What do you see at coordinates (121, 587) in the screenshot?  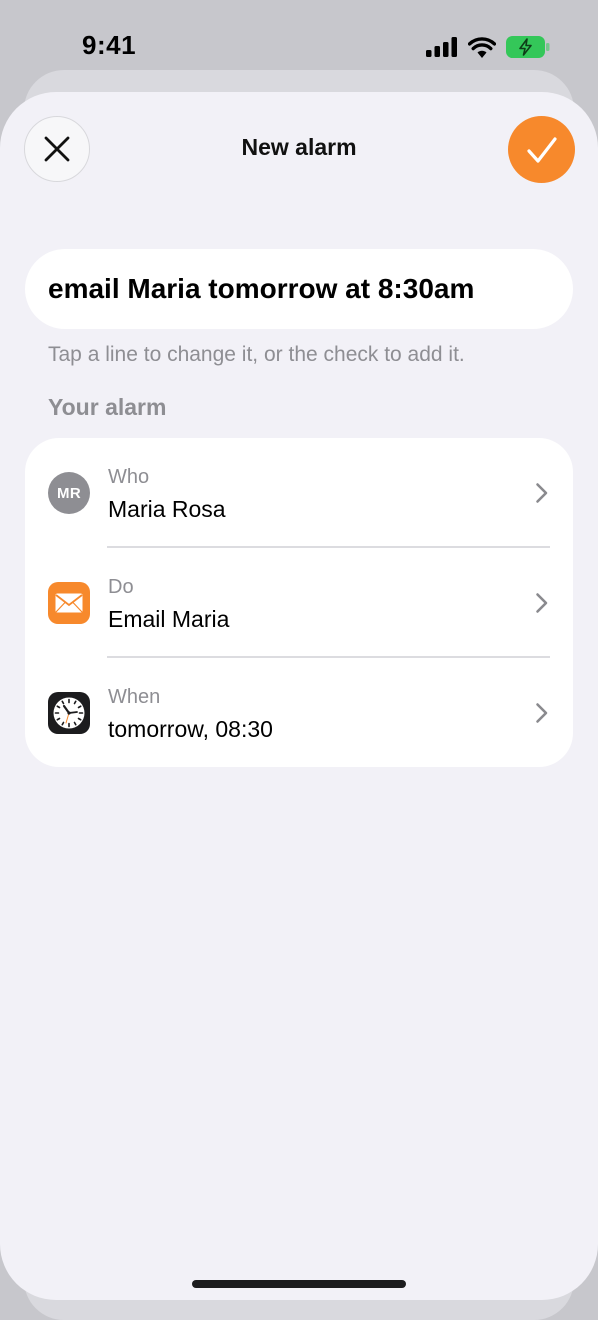 I see `row-label: Do` at bounding box center [121, 587].